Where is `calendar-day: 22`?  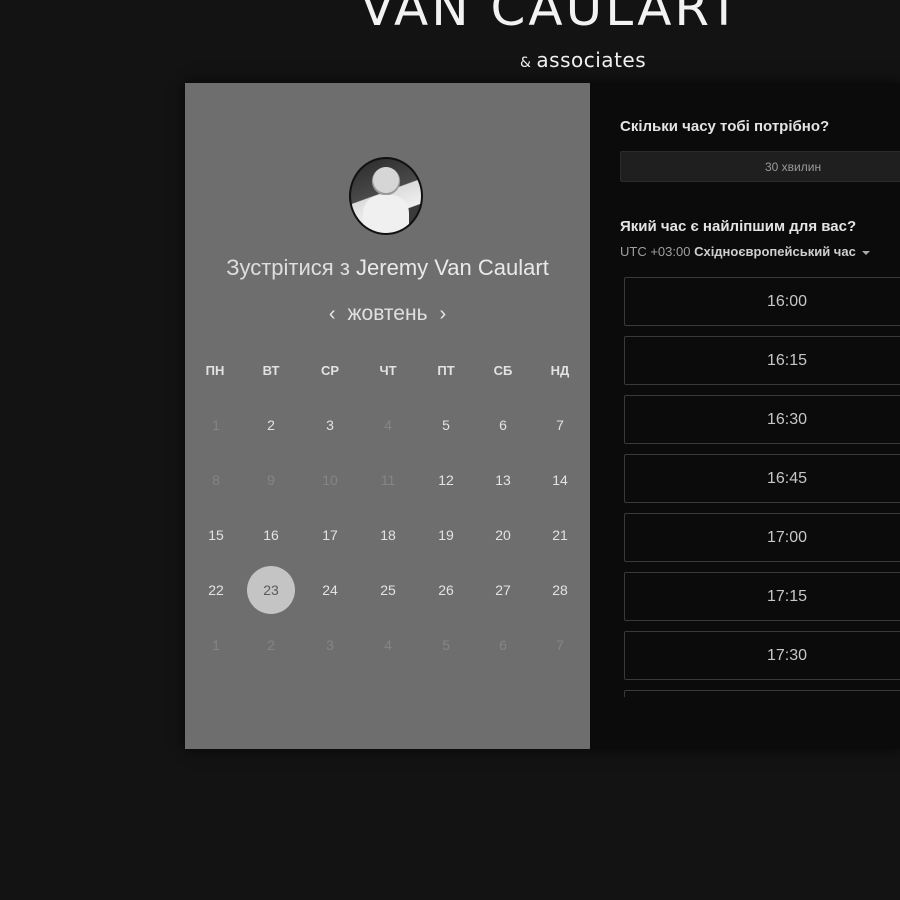 calendar-day: 22 is located at coordinates (216, 590).